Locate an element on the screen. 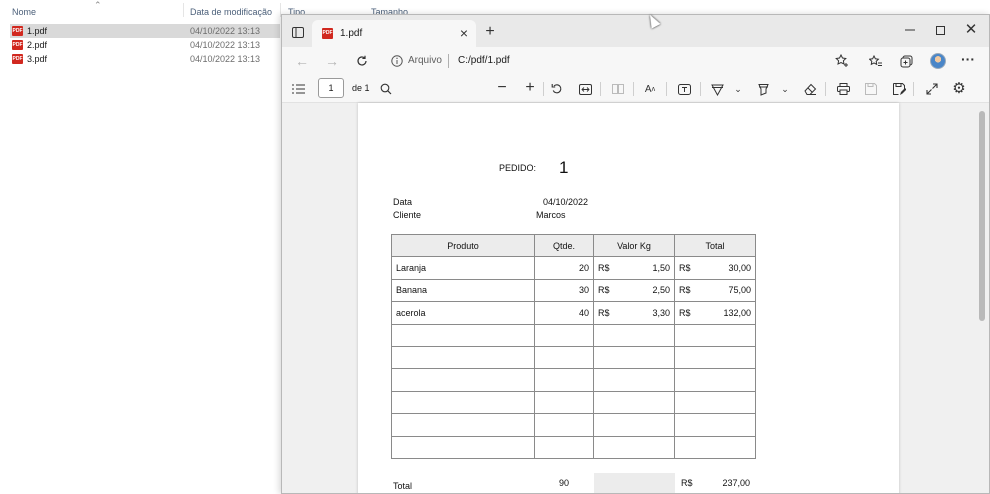 This screenshot has height=494, width=990. close-tab-icon: × is located at coordinates (464, 33).